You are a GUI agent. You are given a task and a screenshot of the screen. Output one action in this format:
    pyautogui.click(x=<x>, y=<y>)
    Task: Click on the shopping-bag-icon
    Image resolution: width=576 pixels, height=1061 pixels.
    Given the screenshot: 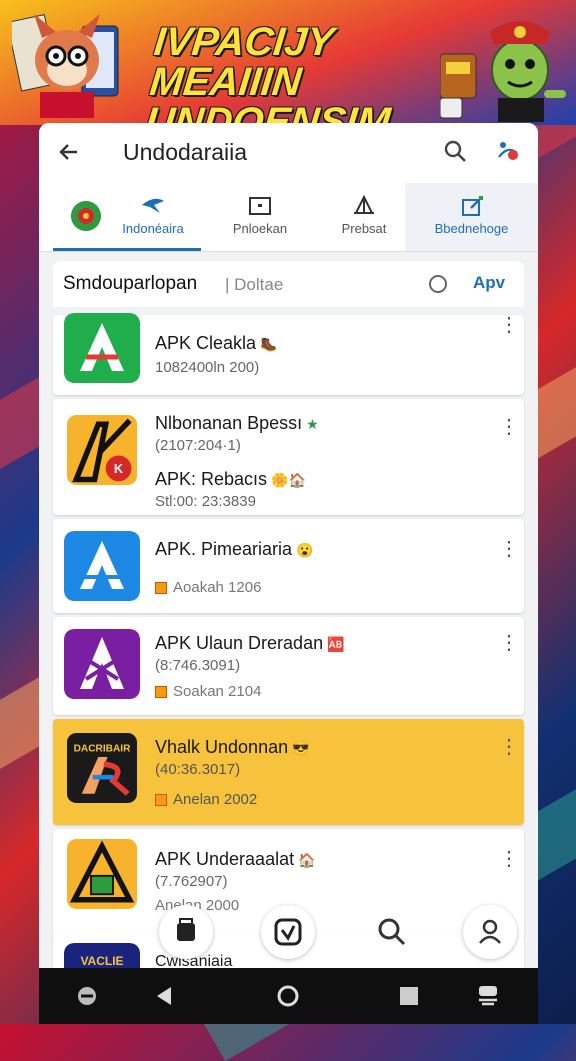 What is the action you would take?
    pyautogui.click(x=186, y=932)
    